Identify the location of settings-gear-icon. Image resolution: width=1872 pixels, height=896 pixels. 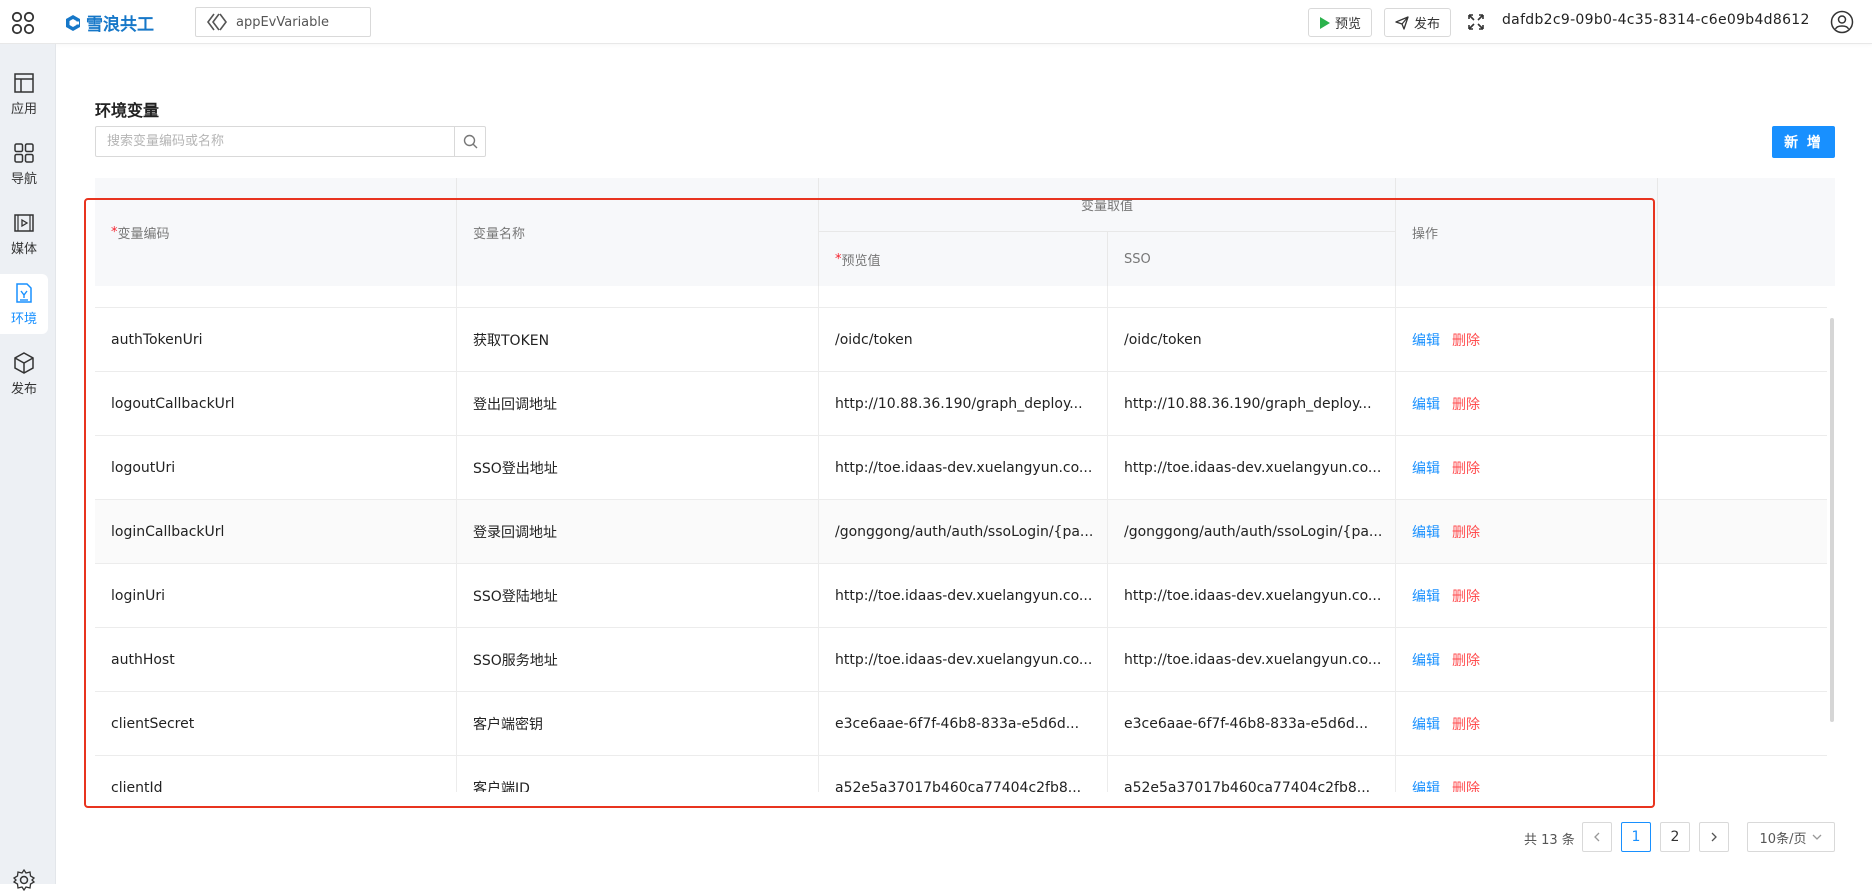
(24, 880).